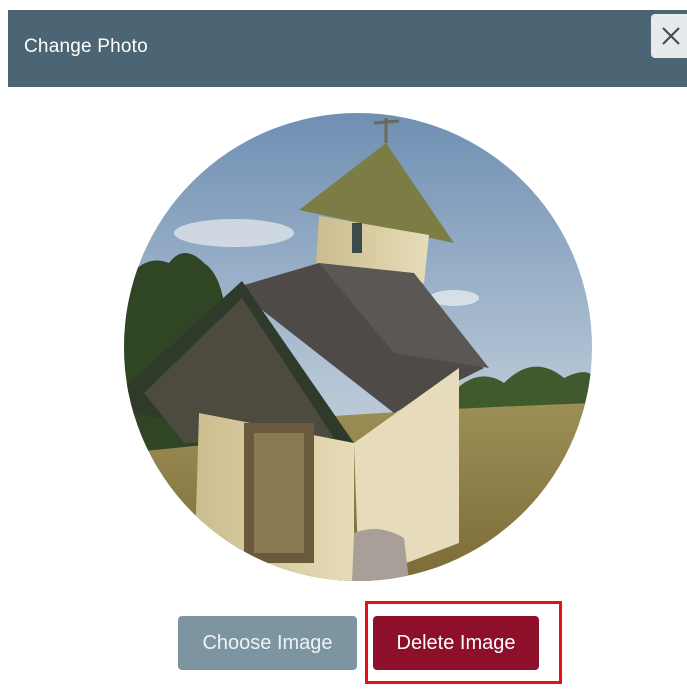  I want to click on dialog-header: Change Photo, so click(347, 48).